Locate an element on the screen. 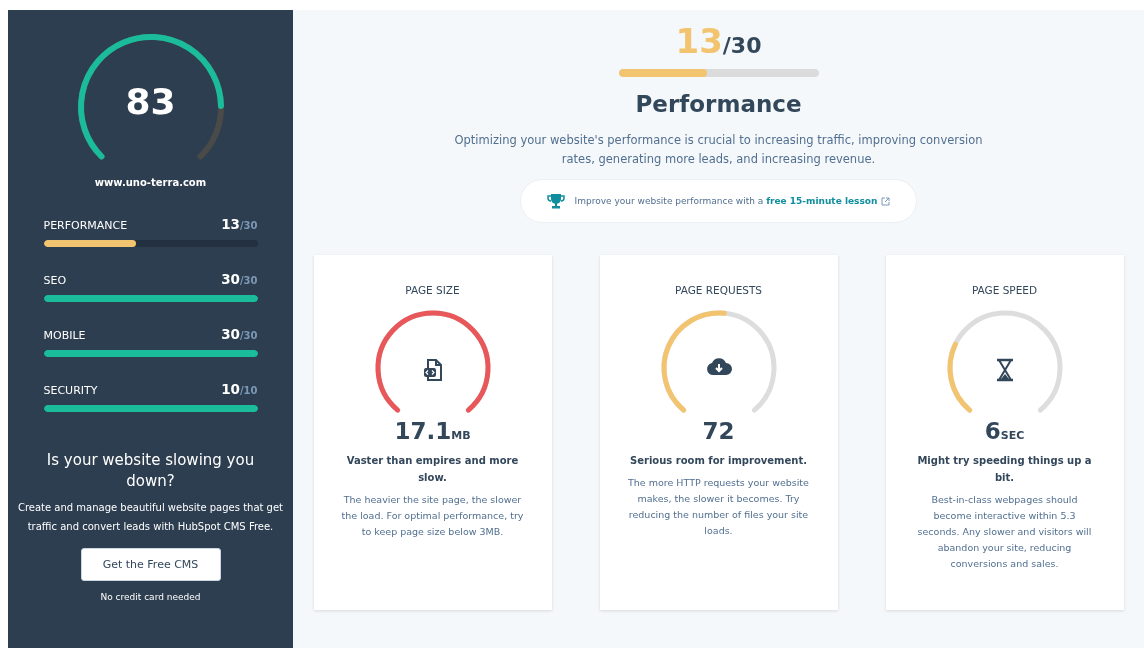  metric-description: The heavier the site page, the slower the load. For optimal performance, try to keep page size below 3MB. is located at coordinates (432, 516).